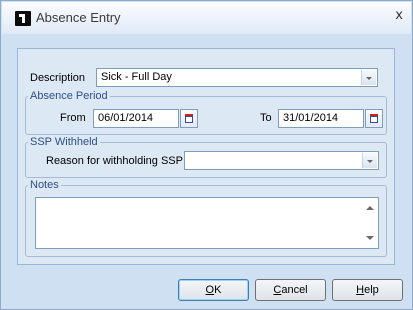 The height and width of the screenshot is (310, 413). I want to click on ssp-reason-label: Reason for withholding SSP, so click(114, 161).